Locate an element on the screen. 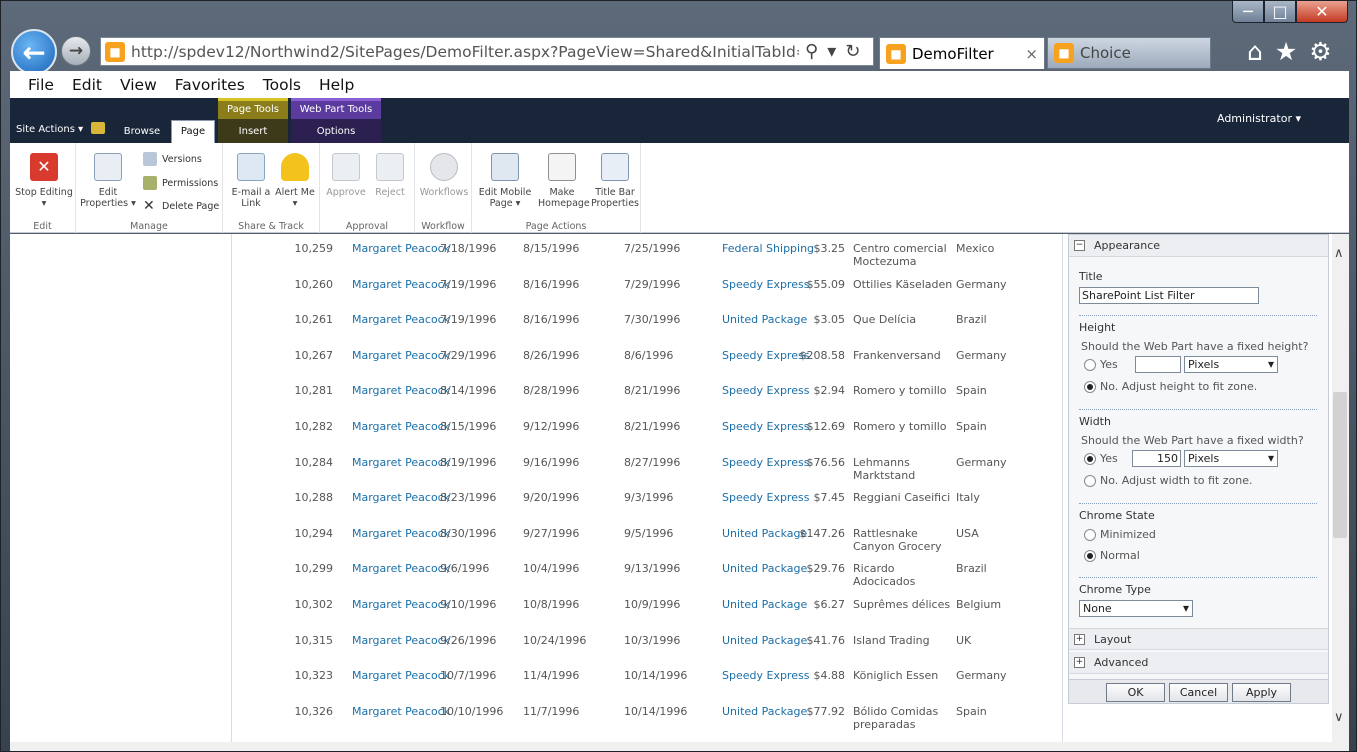 The height and width of the screenshot is (752, 1357). menu-edit: Edit is located at coordinates (87, 85).